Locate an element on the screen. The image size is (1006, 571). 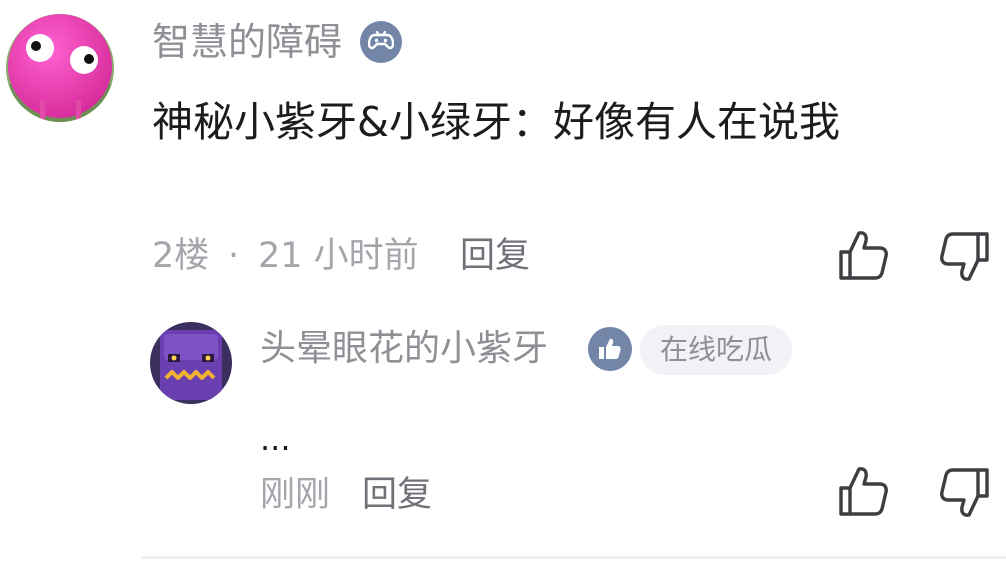
commenter-avatar is located at coordinates (60, 68).